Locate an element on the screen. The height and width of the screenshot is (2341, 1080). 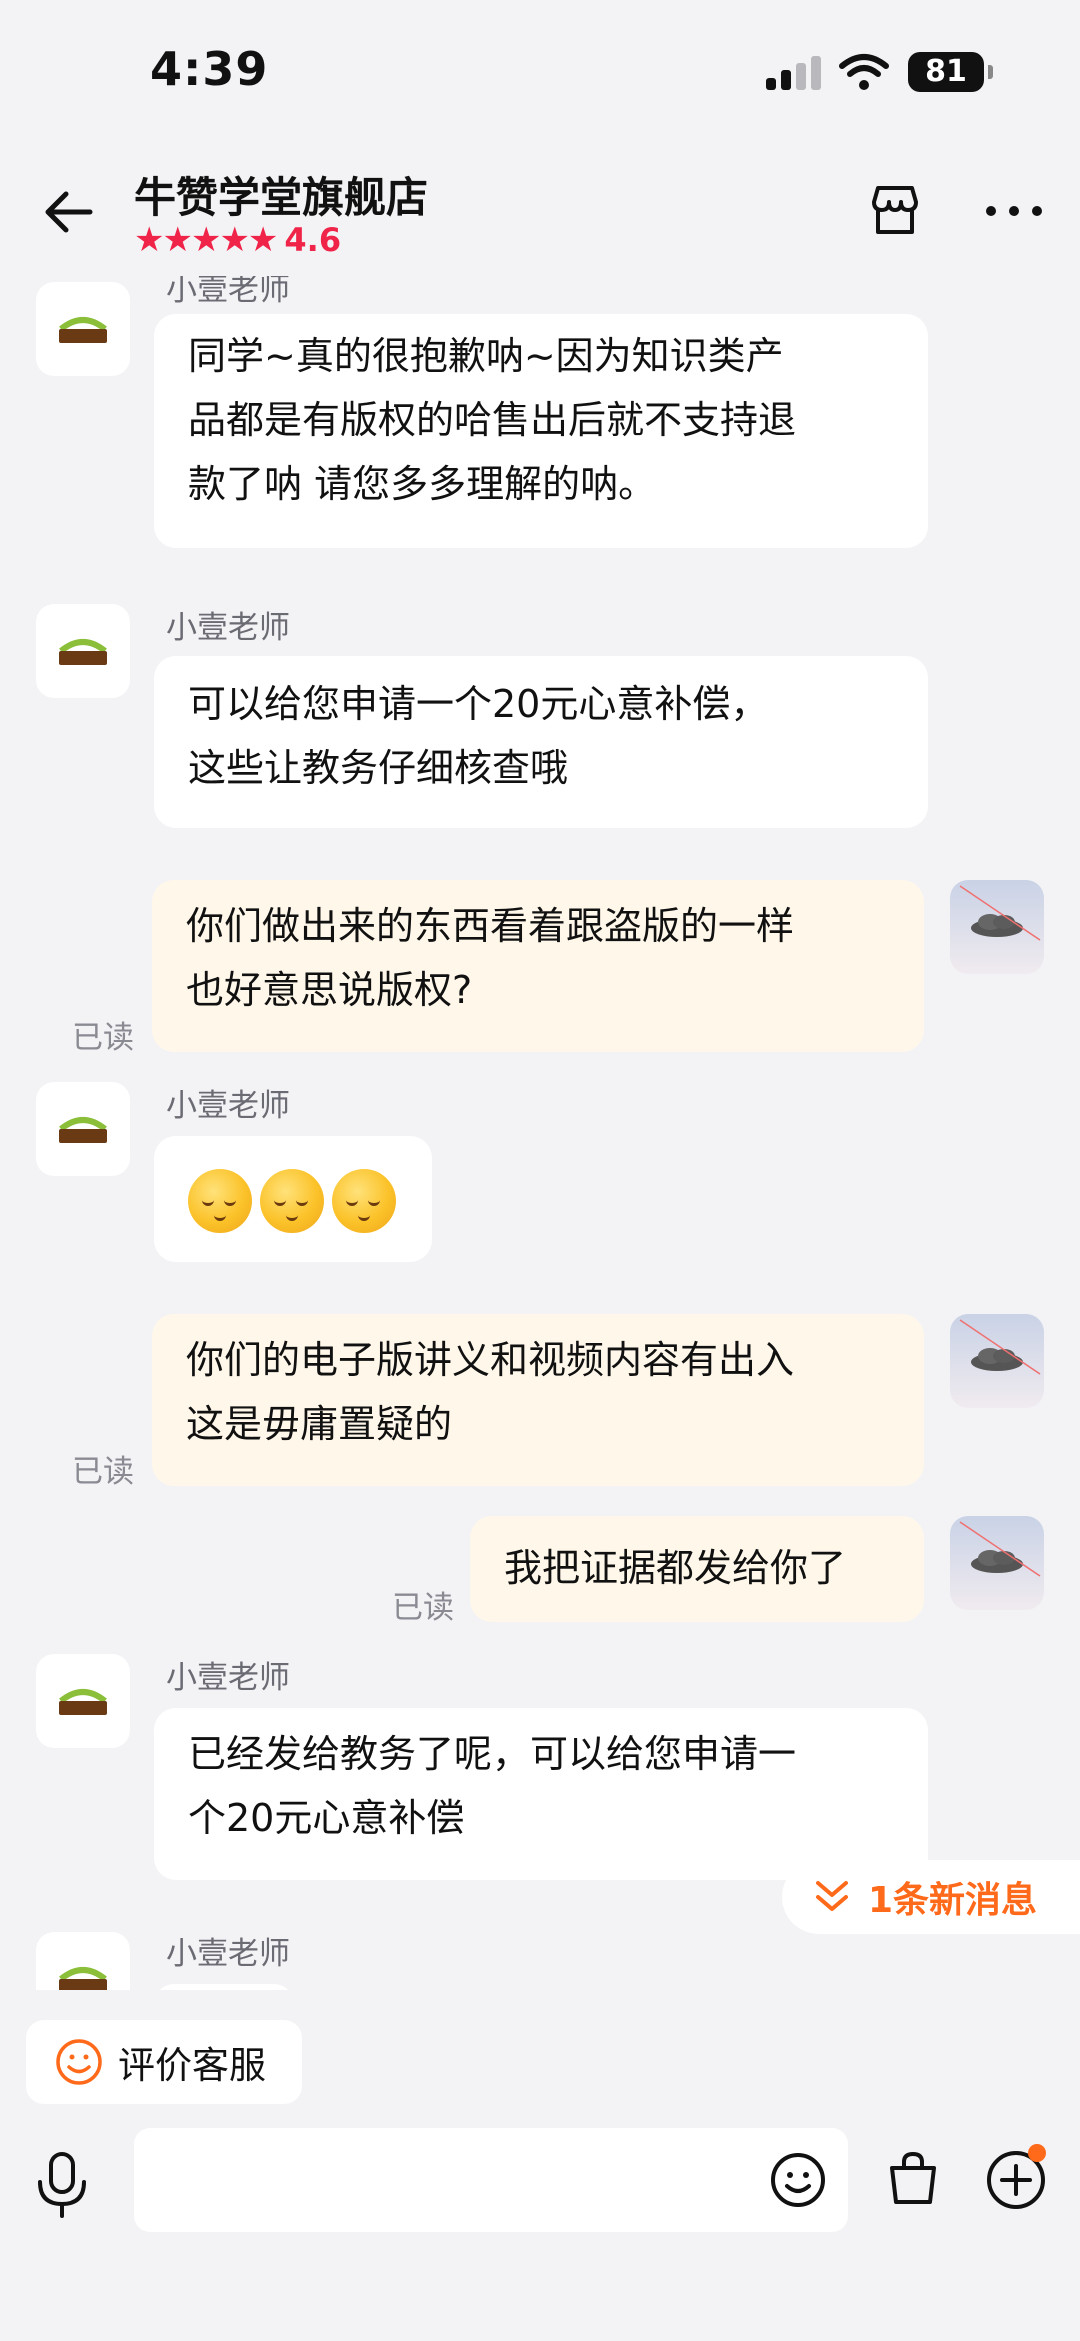
more-icon is located at coordinates (1014, 211).